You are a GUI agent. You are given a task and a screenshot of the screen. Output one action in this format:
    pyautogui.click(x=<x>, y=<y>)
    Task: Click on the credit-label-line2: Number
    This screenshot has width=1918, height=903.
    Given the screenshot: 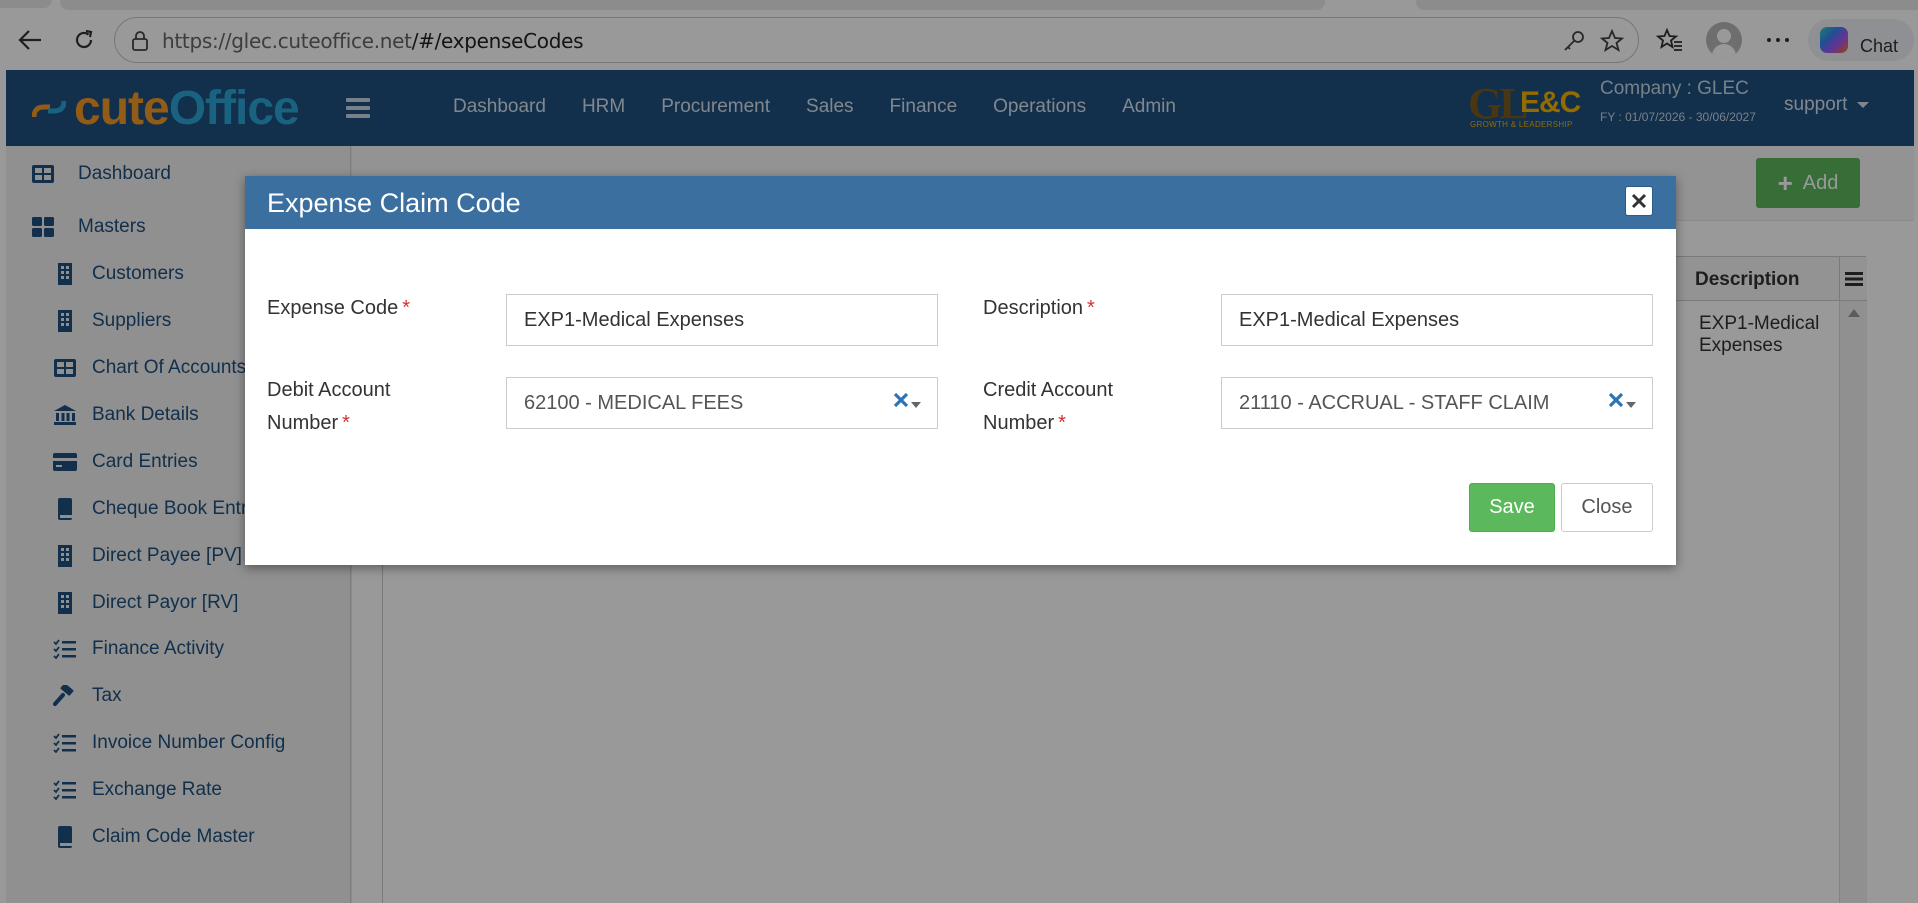 What is the action you would take?
    pyautogui.click(x=1019, y=423)
    